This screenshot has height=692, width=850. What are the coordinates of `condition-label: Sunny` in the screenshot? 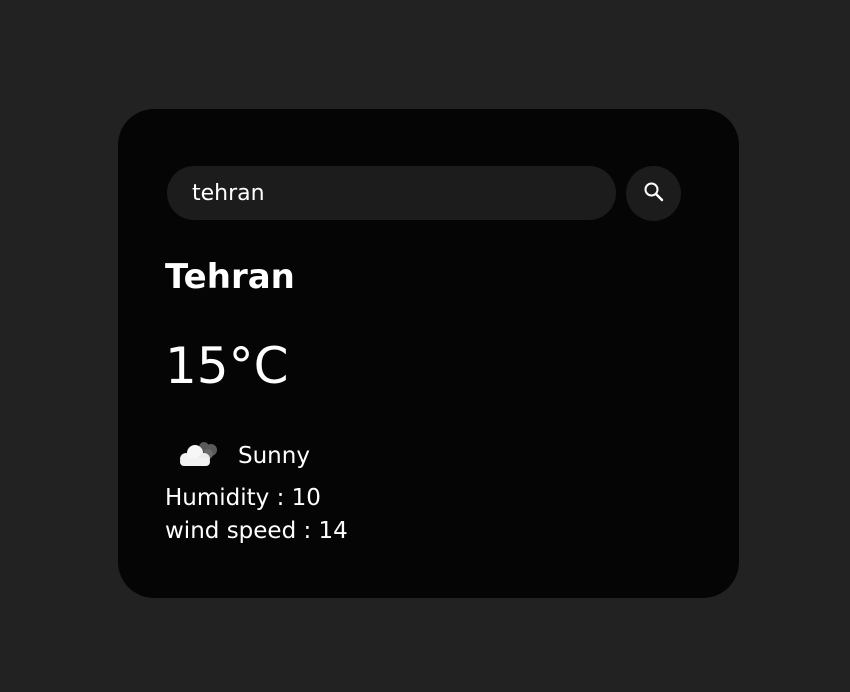 It's located at (274, 456).